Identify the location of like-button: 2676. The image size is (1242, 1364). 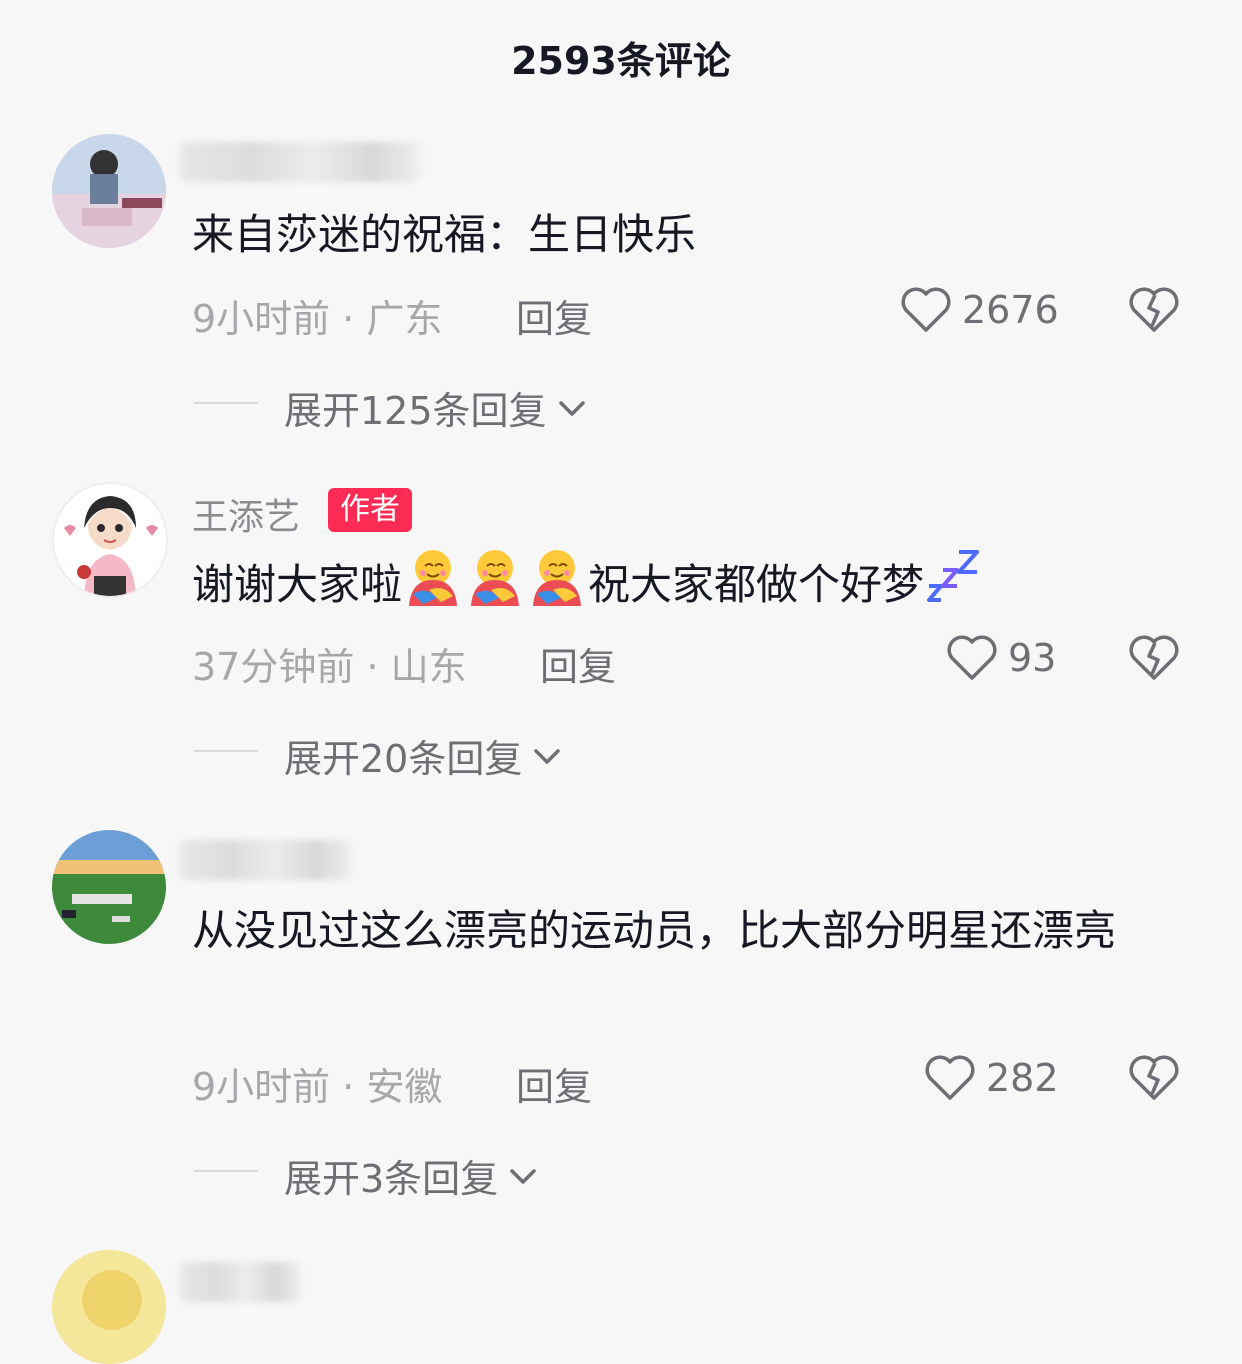
(979, 310).